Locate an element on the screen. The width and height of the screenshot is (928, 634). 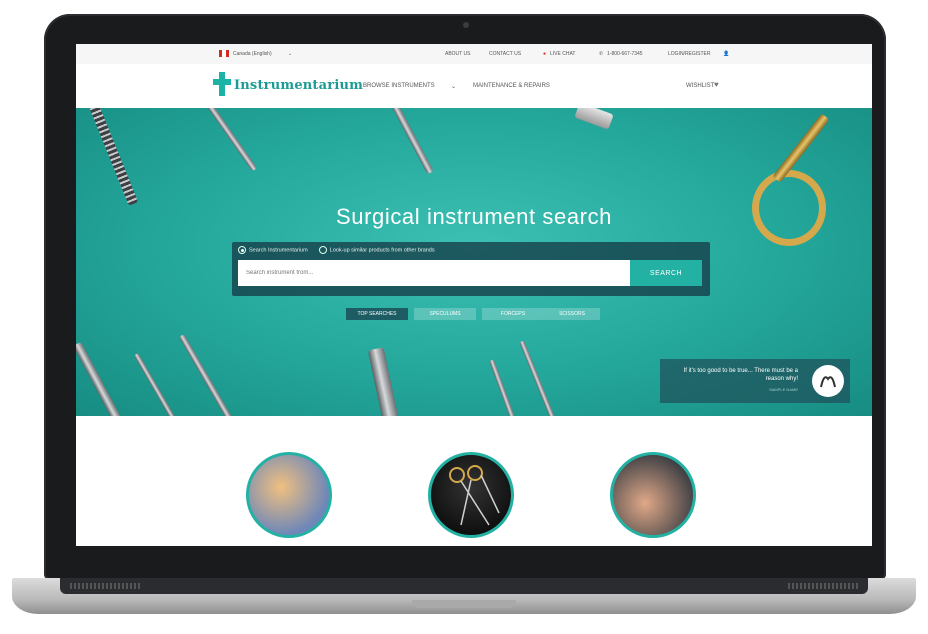
probe-instrument-image is located at coordinates (229, 140).